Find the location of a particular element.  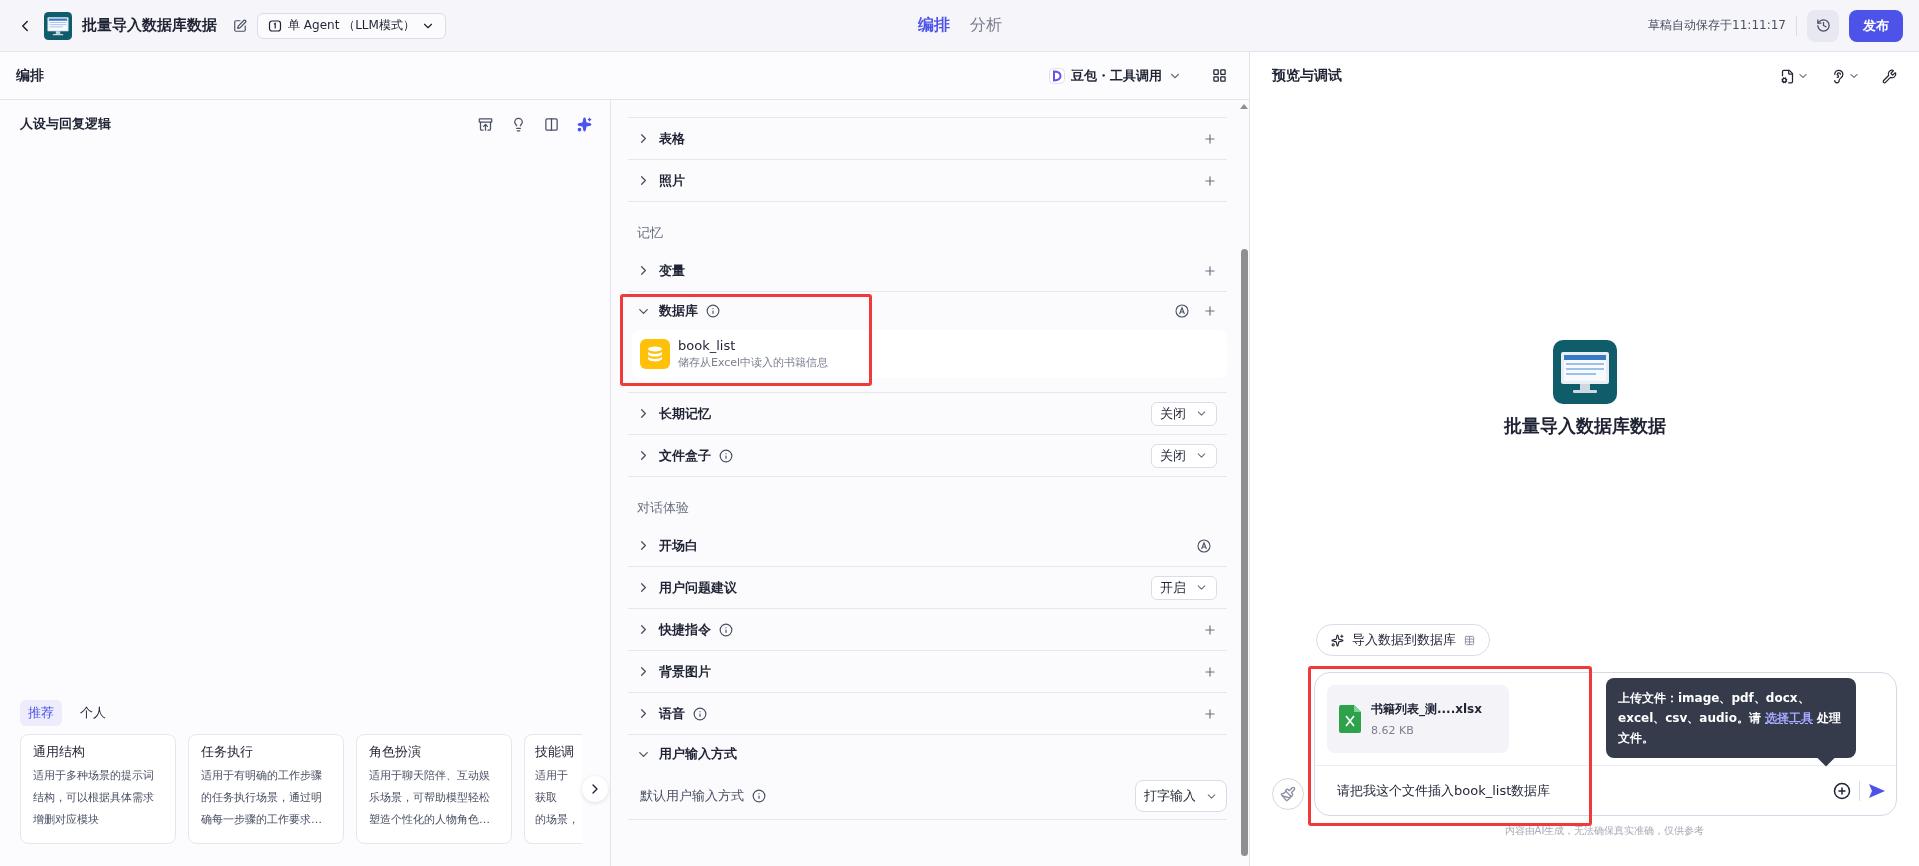

lightbulb-icon is located at coordinates (518, 124).